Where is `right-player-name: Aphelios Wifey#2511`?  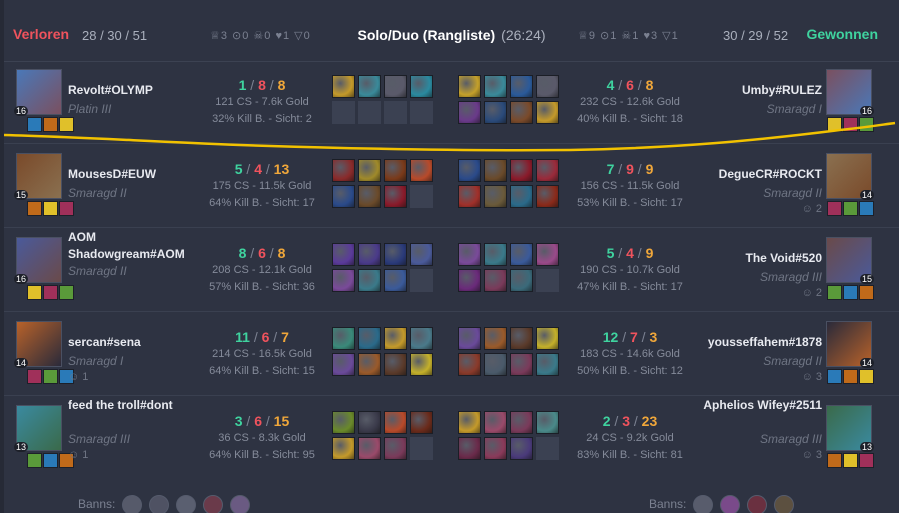 right-player-name: Aphelios Wifey#2511 is located at coordinates (754, 405).